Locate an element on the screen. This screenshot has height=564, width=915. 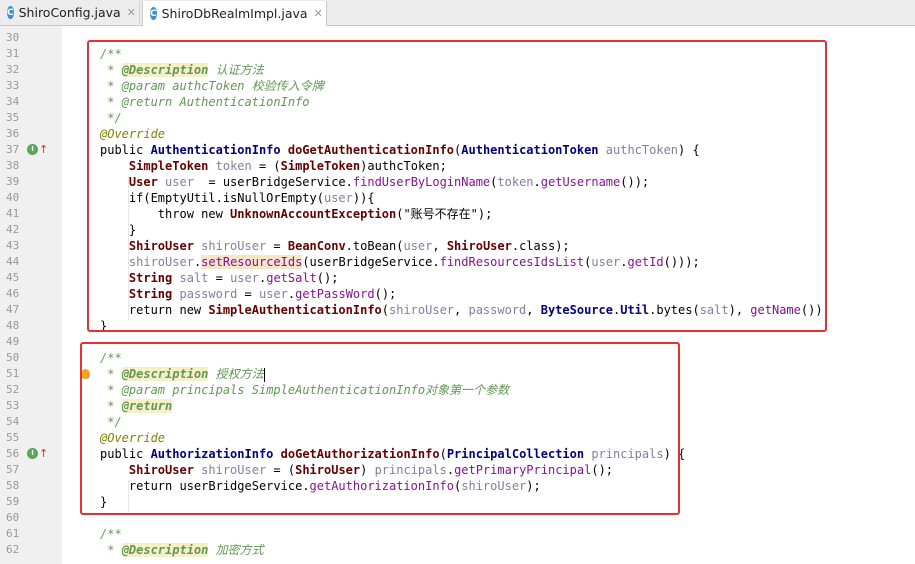
line-number: 38 is located at coordinates (13, 165).